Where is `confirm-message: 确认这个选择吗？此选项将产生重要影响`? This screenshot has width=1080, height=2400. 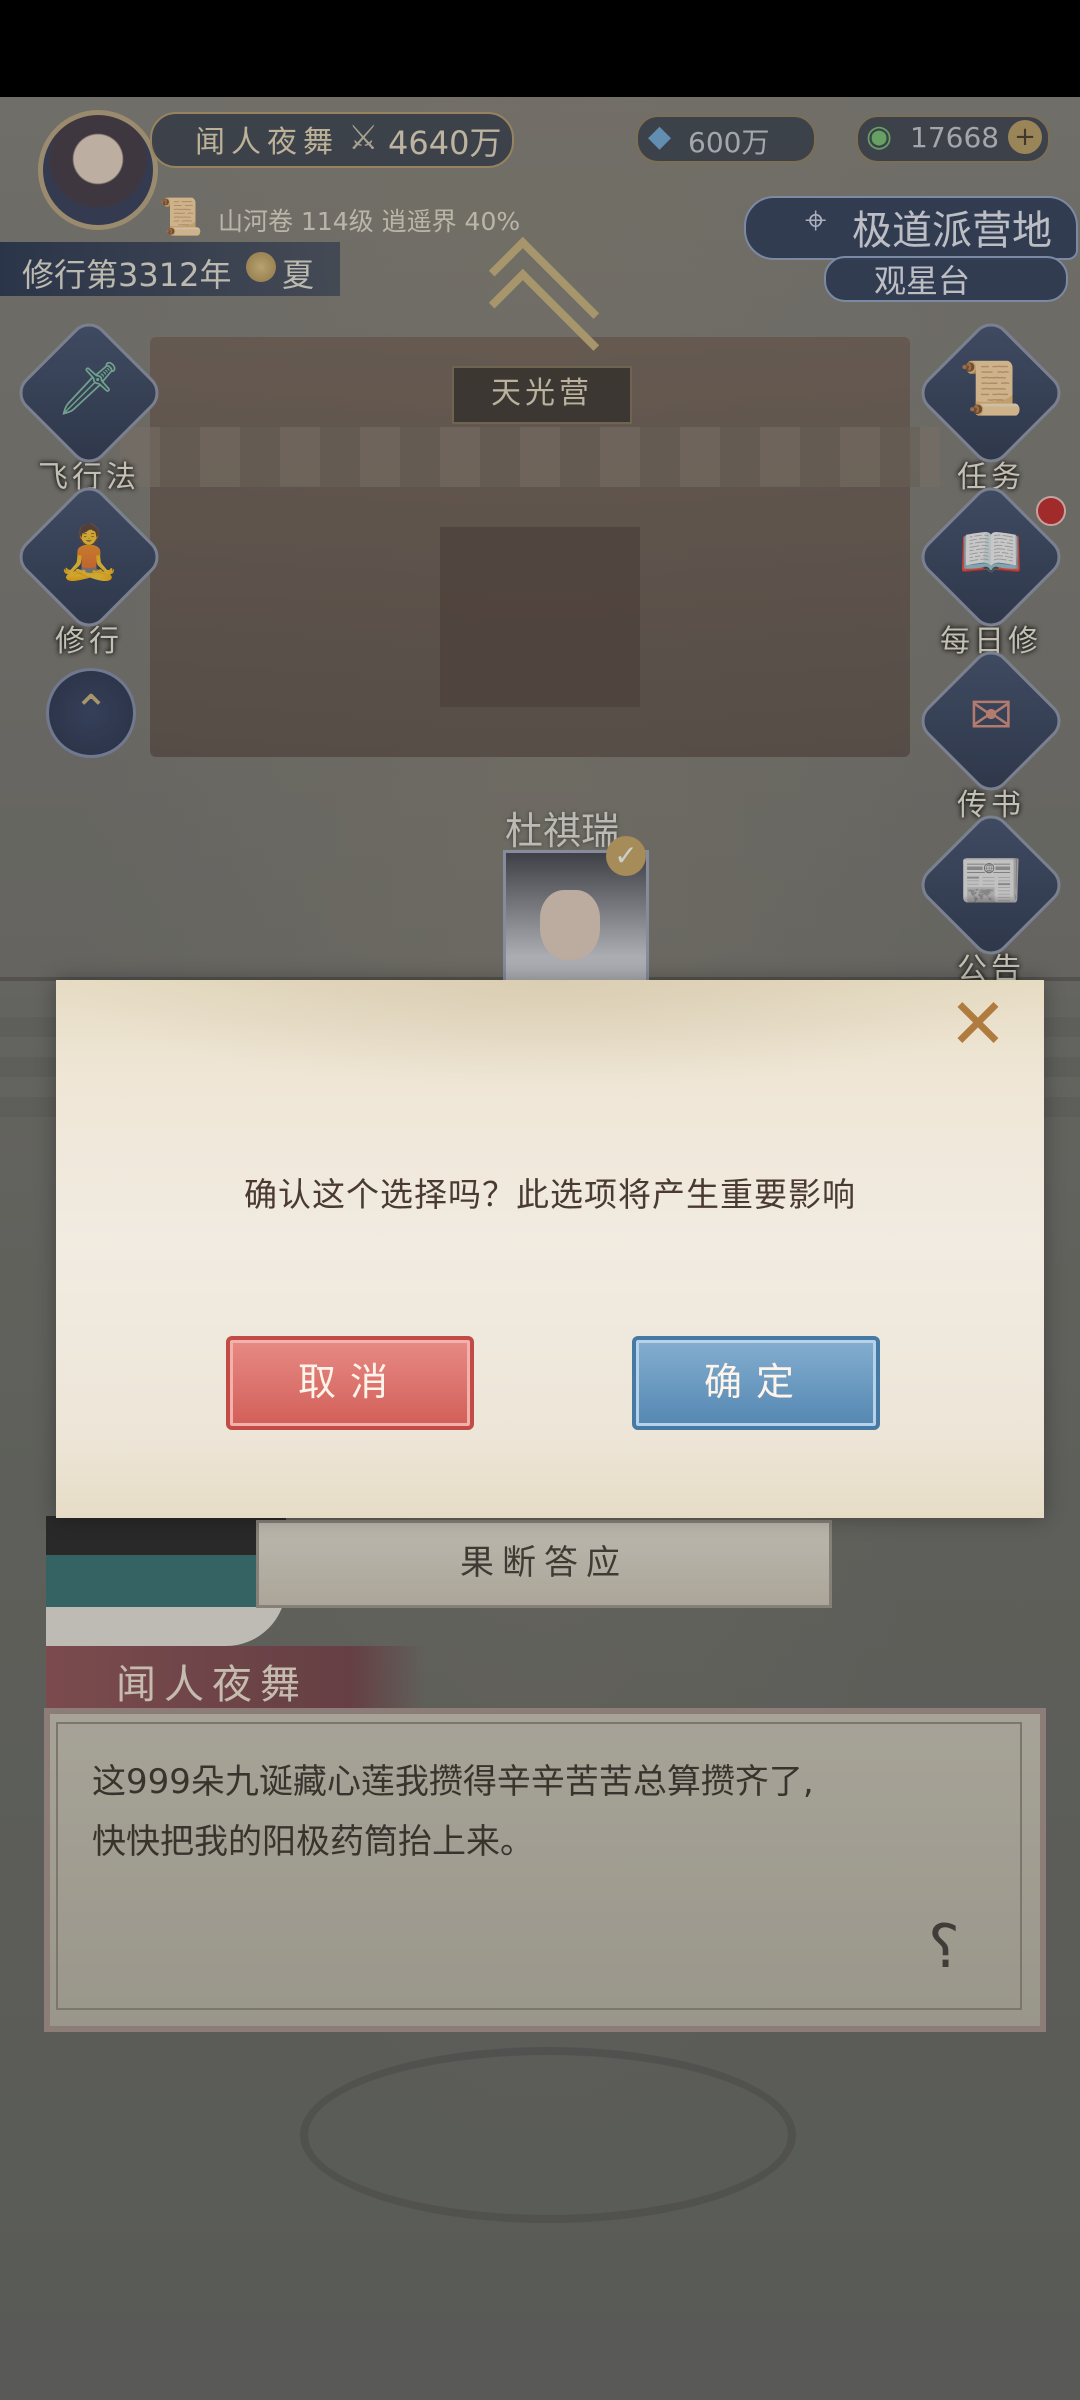
confirm-message: 确认这个选择吗？此选项将产生重要影响 is located at coordinates (550, 1194).